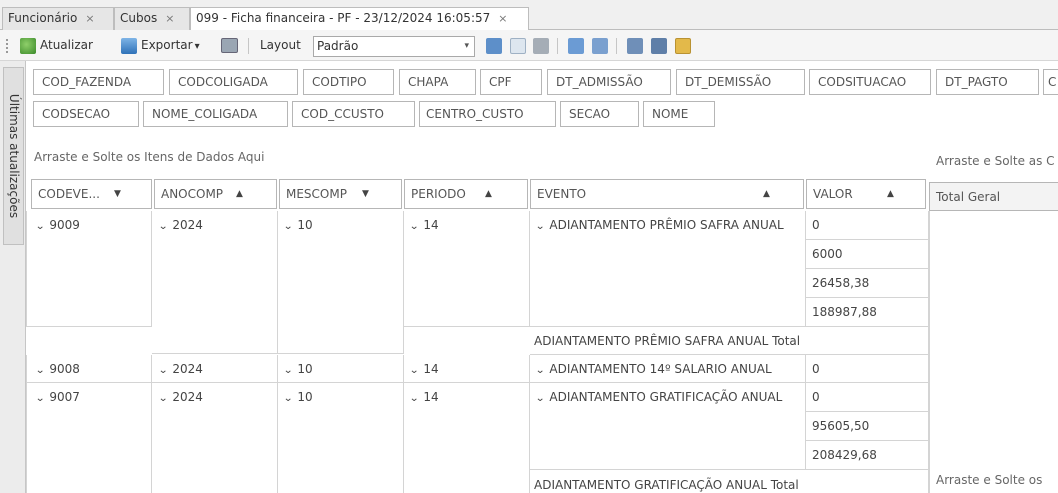 This screenshot has height=493, width=1058. Describe the element at coordinates (98, 82) in the screenshot. I see `filter-field: COD_FAZENDA` at that location.